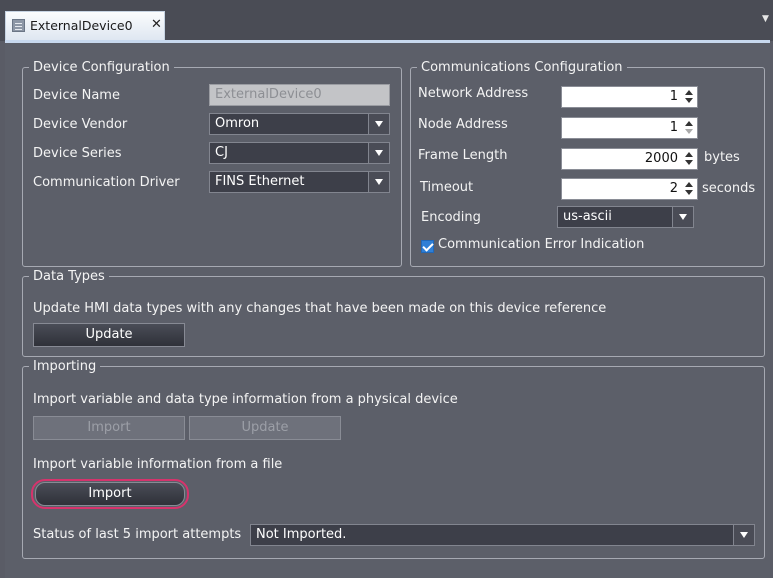 This screenshot has height=578, width=773. Describe the element at coordinates (81, 25) in the screenshot. I see `tab-title: ExternalDevice0` at that location.